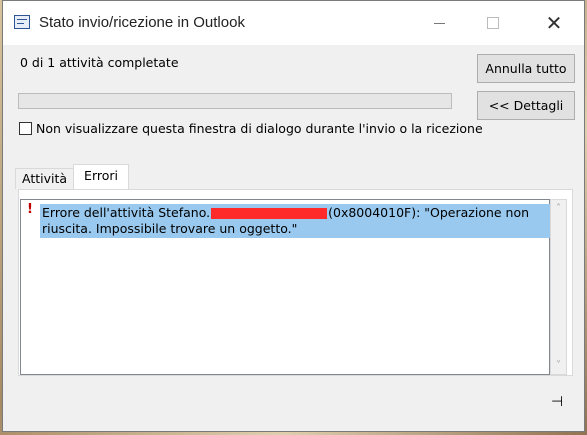 The image size is (587, 435). What do you see at coordinates (101, 176) in the screenshot?
I see `tab-errori: Errori` at bounding box center [101, 176].